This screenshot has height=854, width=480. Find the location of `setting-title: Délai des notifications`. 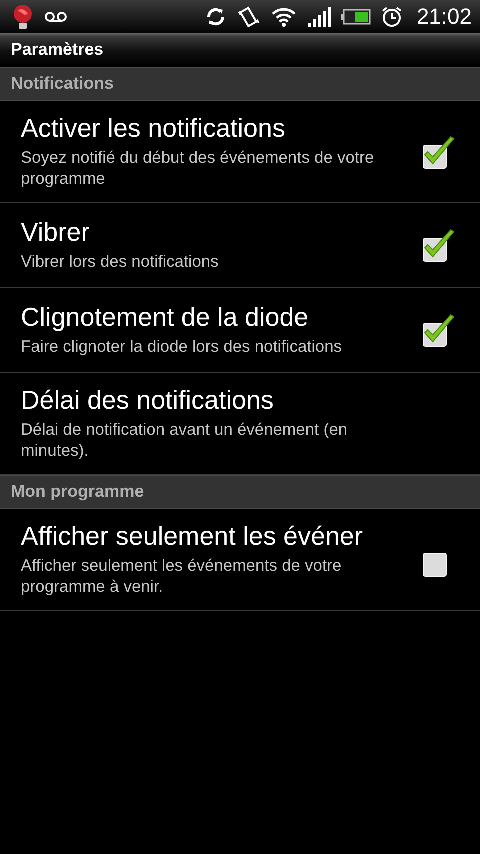

setting-title: Délai des notifications is located at coordinates (148, 400).